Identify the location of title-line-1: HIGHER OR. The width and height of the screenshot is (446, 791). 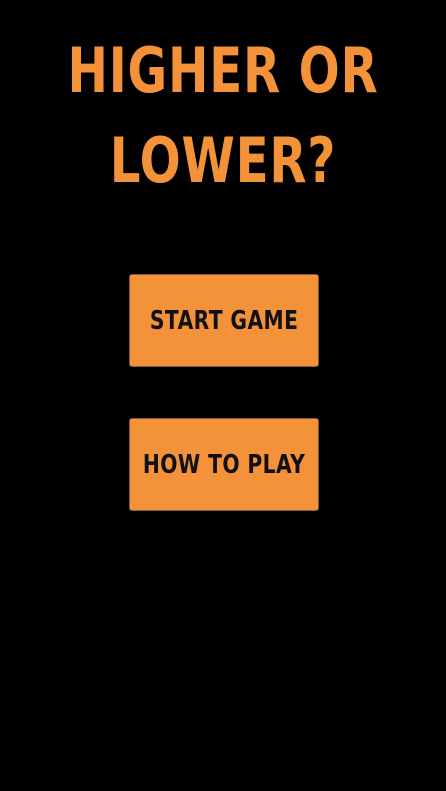
(223, 70).